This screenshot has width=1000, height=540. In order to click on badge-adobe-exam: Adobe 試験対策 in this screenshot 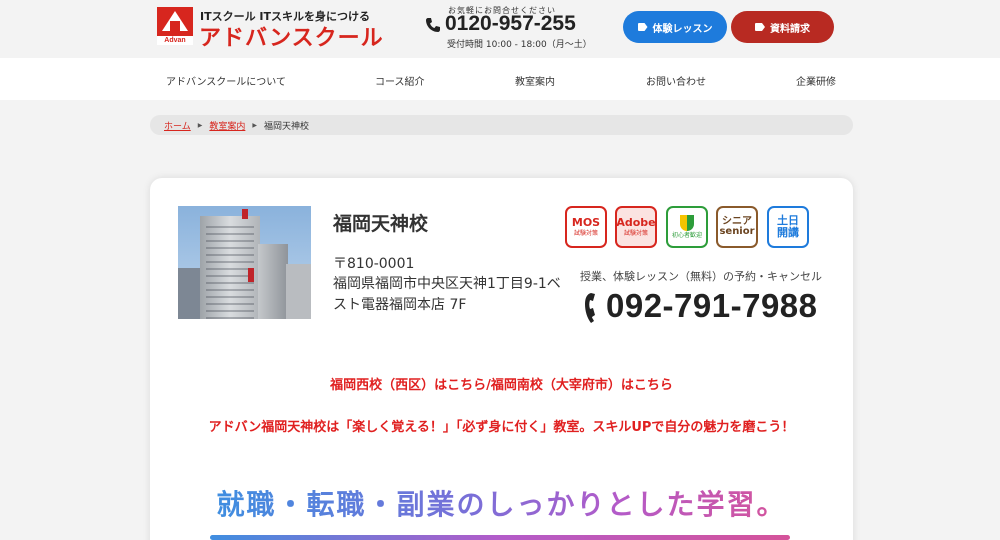, I will do `click(636, 227)`.